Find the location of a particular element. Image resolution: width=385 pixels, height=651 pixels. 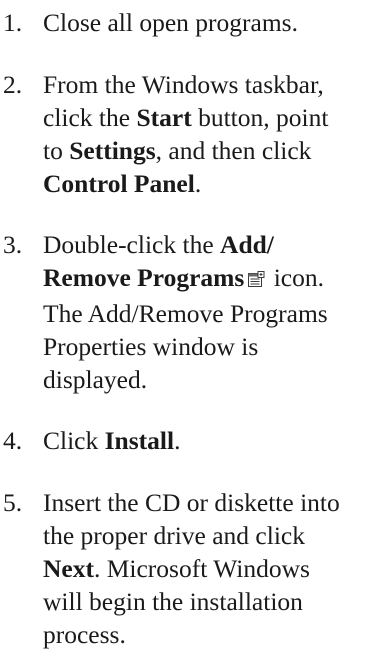

next-term: Next is located at coordinates (68, 568).